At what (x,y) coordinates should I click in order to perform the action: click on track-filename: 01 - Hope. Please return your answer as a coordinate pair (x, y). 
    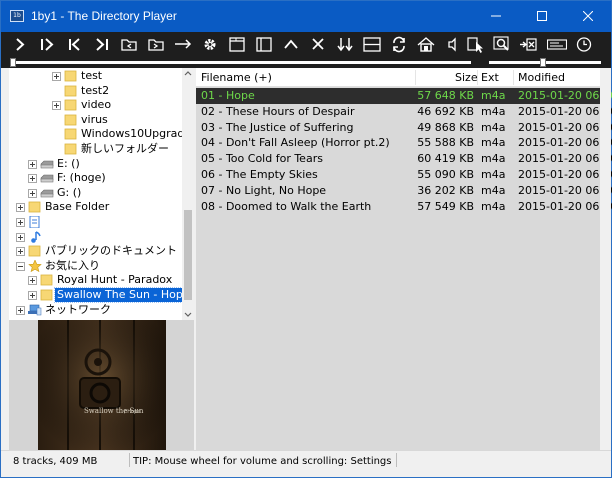
    Looking at the image, I should click on (228, 95).